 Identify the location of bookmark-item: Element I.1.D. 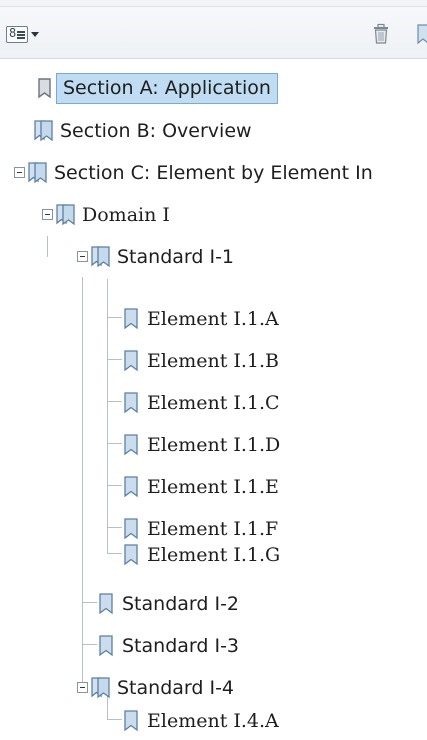
(200, 444).